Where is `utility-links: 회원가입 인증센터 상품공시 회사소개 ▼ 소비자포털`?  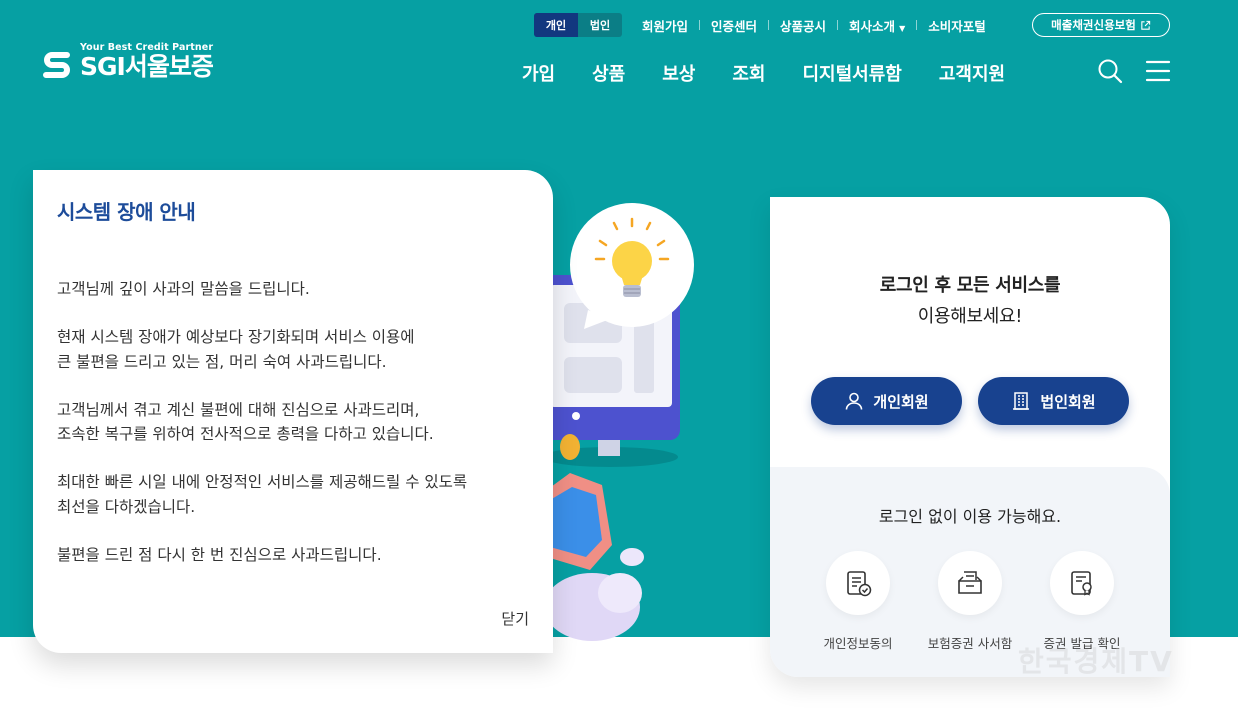
utility-links: 회원가입 인증센터 상품공시 회사소개 ▼ 소비자포털 is located at coordinates (814, 25).